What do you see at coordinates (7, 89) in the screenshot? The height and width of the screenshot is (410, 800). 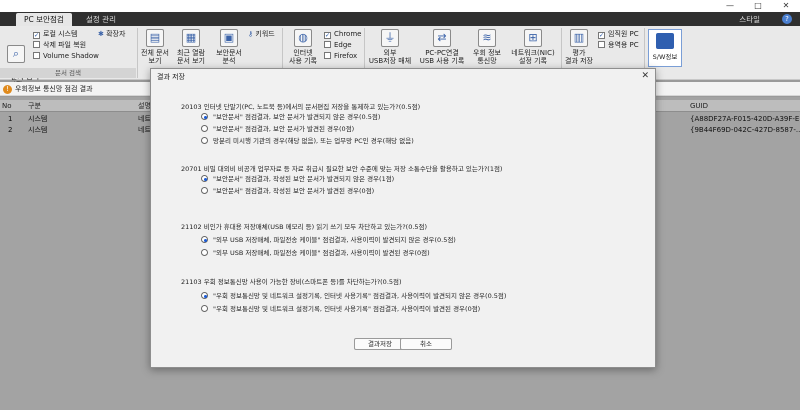 I see `warning-icon: !` at bounding box center [7, 89].